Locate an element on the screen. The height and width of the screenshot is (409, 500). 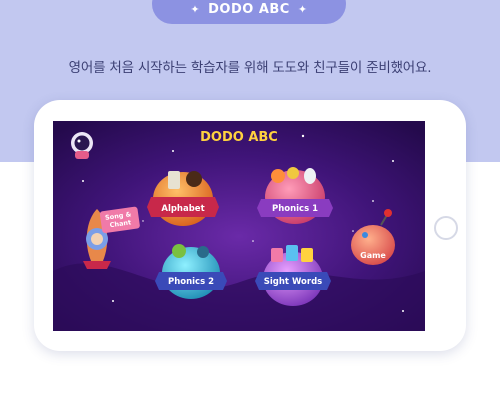
sight-words-label: Sight Words is located at coordinates (293, 282).